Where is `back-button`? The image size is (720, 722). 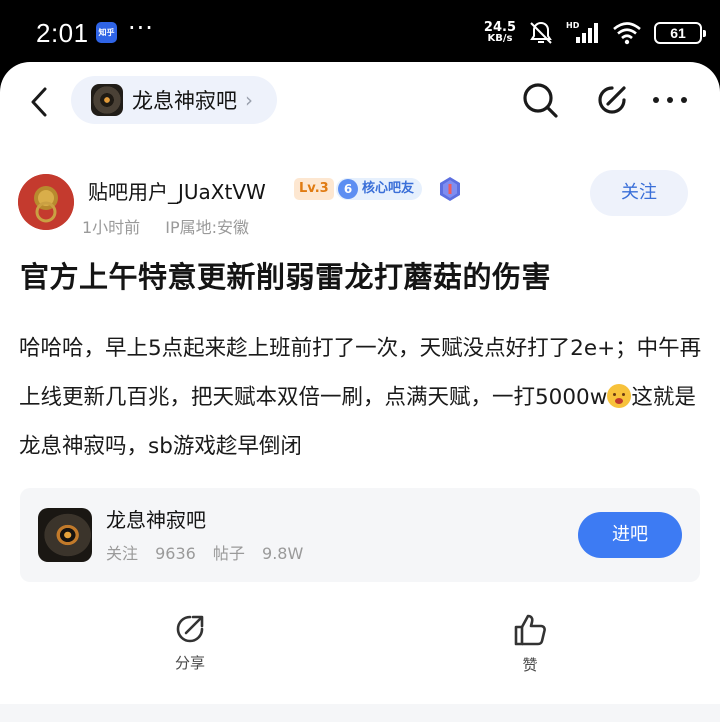 back-button is located at coordinates (39, 102).